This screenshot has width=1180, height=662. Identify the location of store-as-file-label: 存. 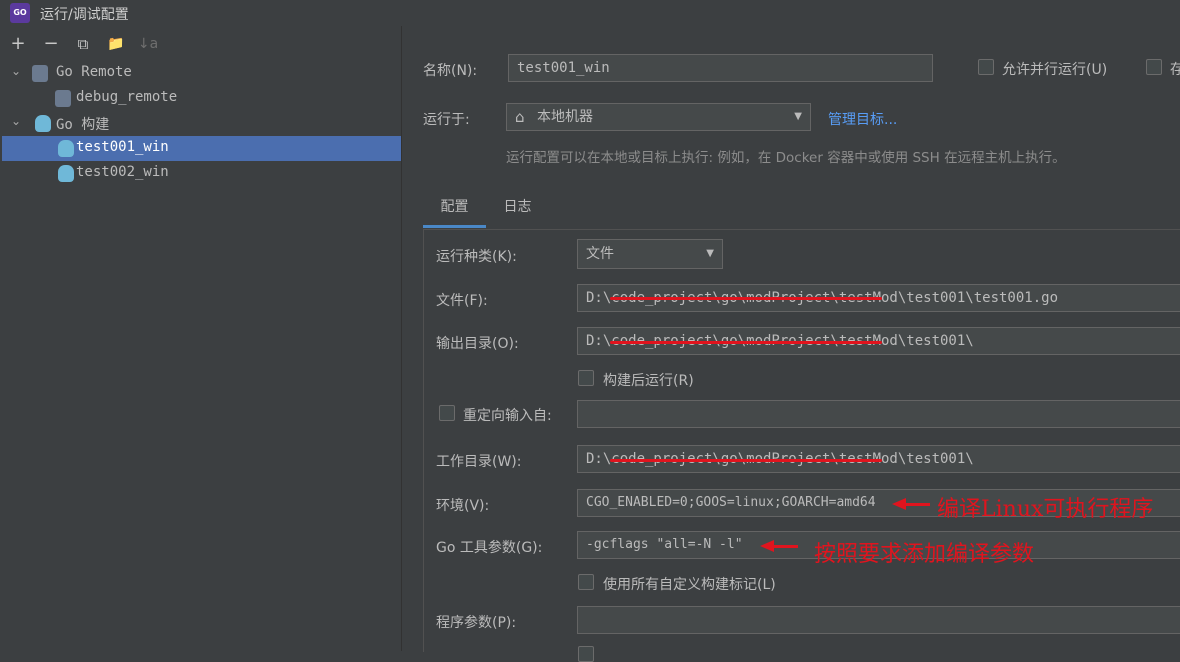
(1175, 70).